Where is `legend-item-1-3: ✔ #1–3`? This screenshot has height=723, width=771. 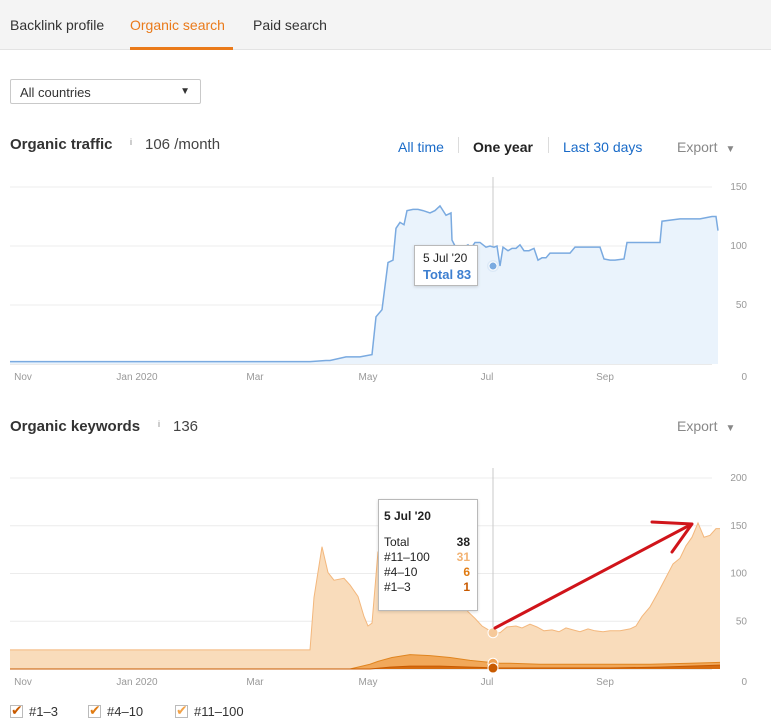
legend-item-1-3: ✔ #1–3 is located at coordinates (34, 711).